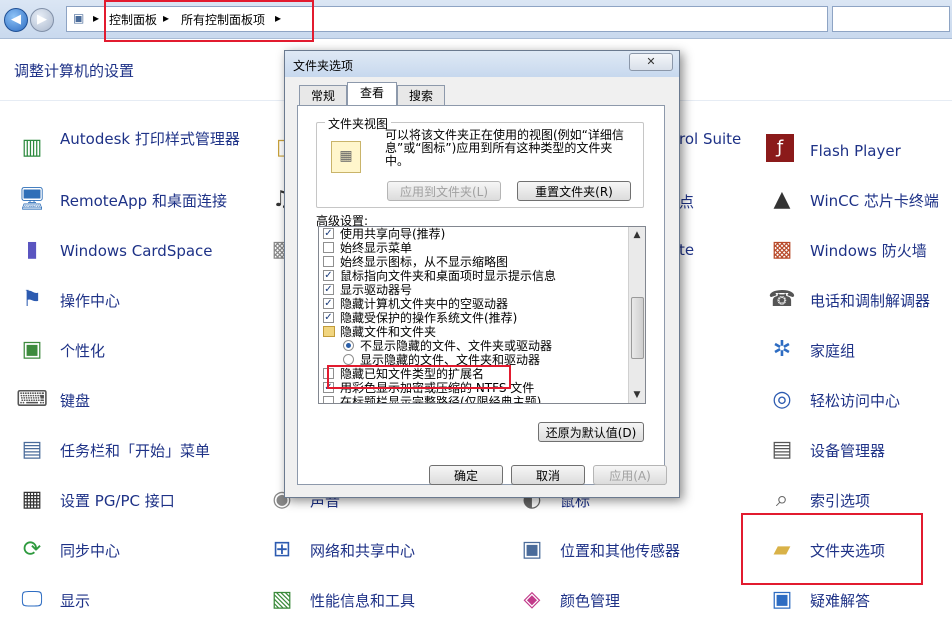 This screenshot has height=640, width=952. What do you see at coordinates (74, 71) in the screenshot?
I see `page-title: 调整计算机的设置` at bounding box center [74, 71].